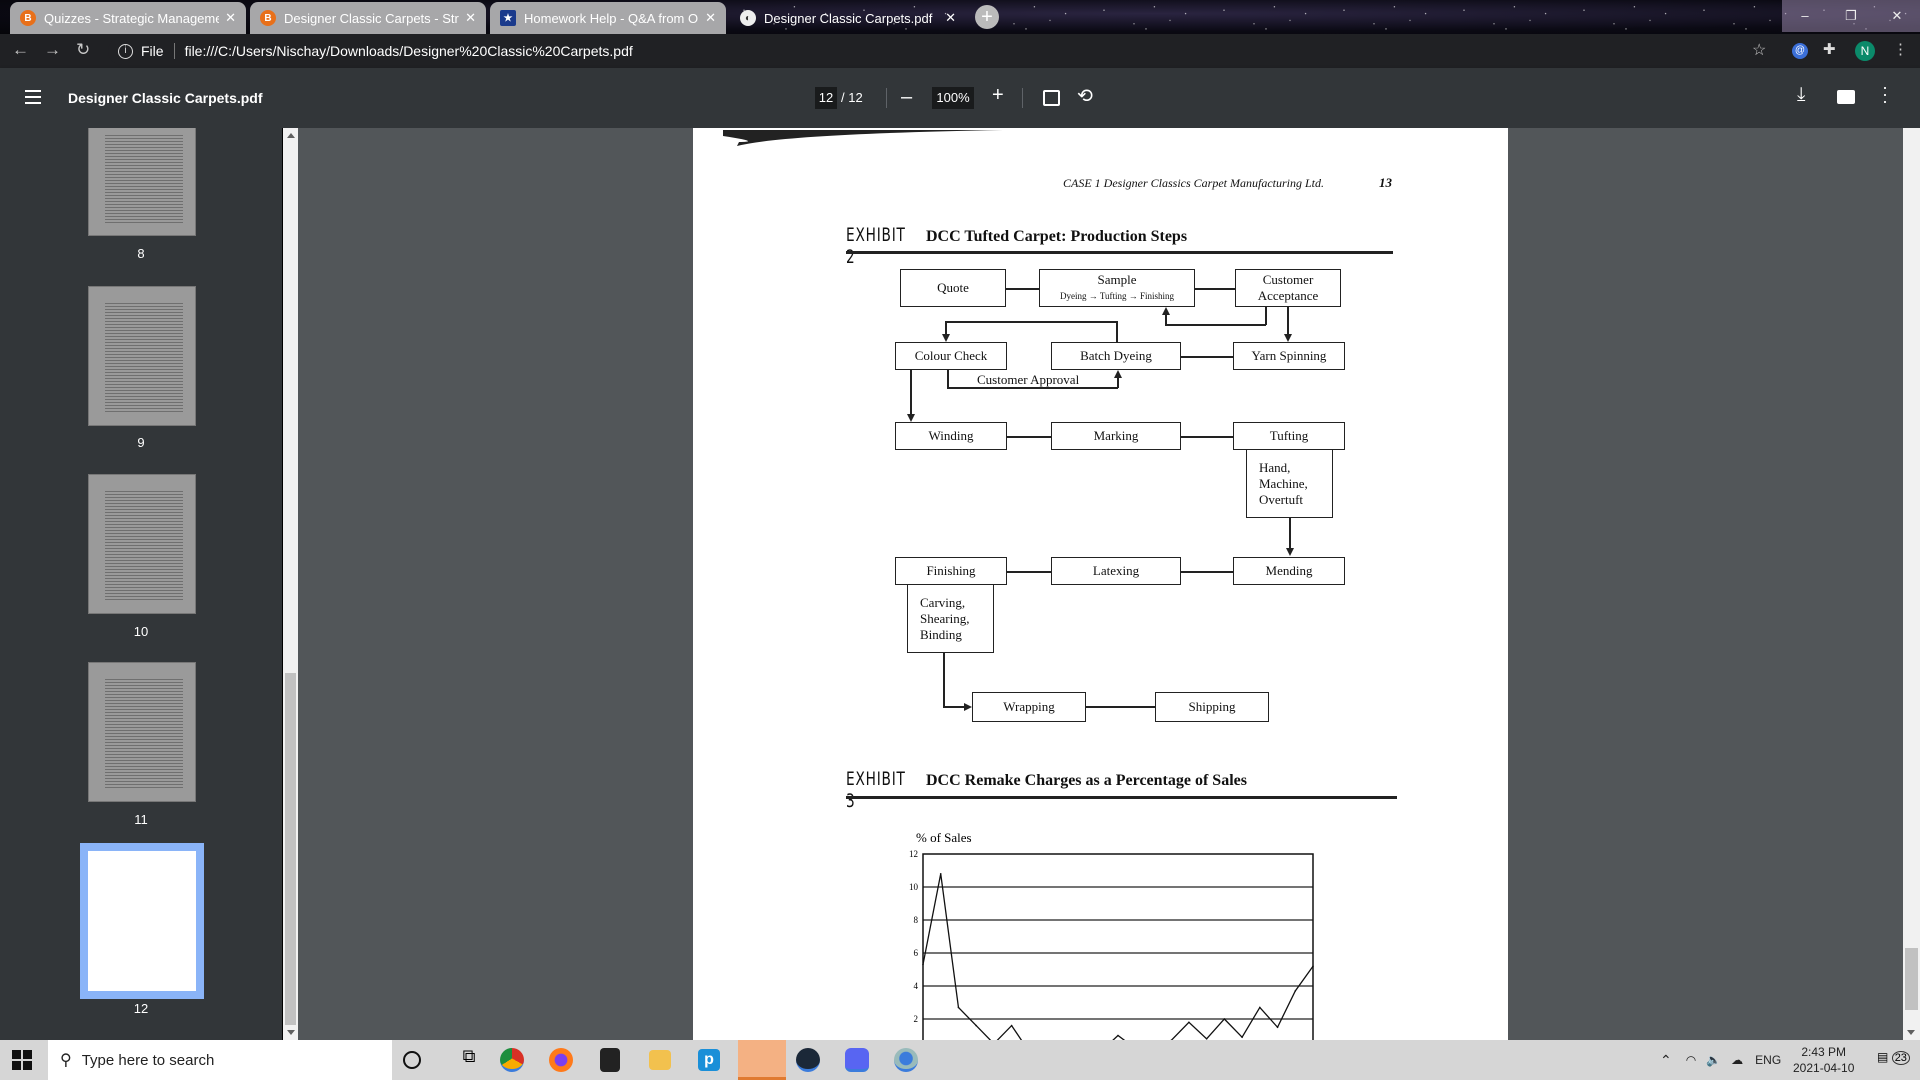 The height and width of the screenshot is (1080, 1920). I want to click on profile-avatar: N, so click(1865, 51).